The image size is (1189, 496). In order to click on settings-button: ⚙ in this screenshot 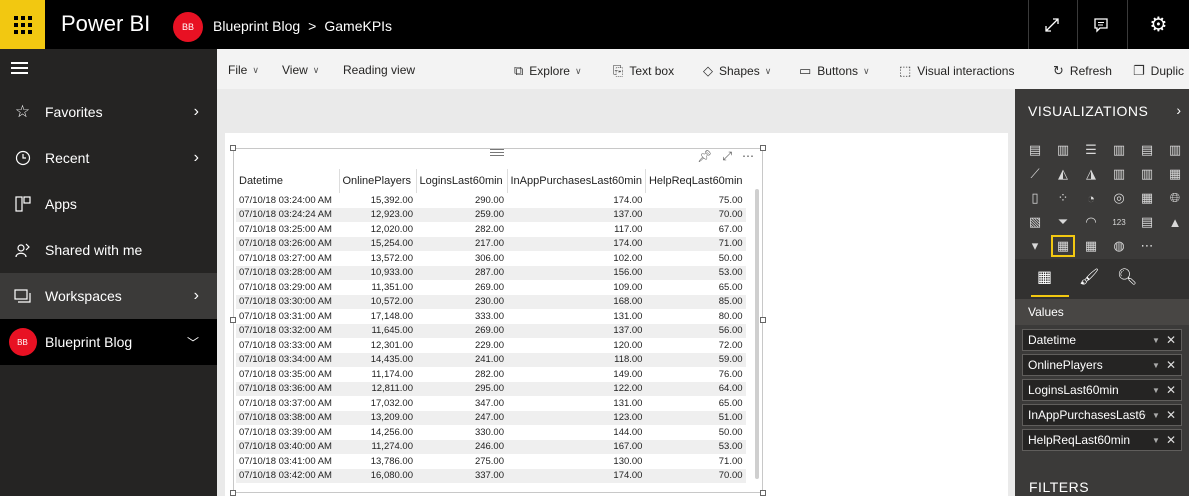, I will do `click(1158, 24)`.